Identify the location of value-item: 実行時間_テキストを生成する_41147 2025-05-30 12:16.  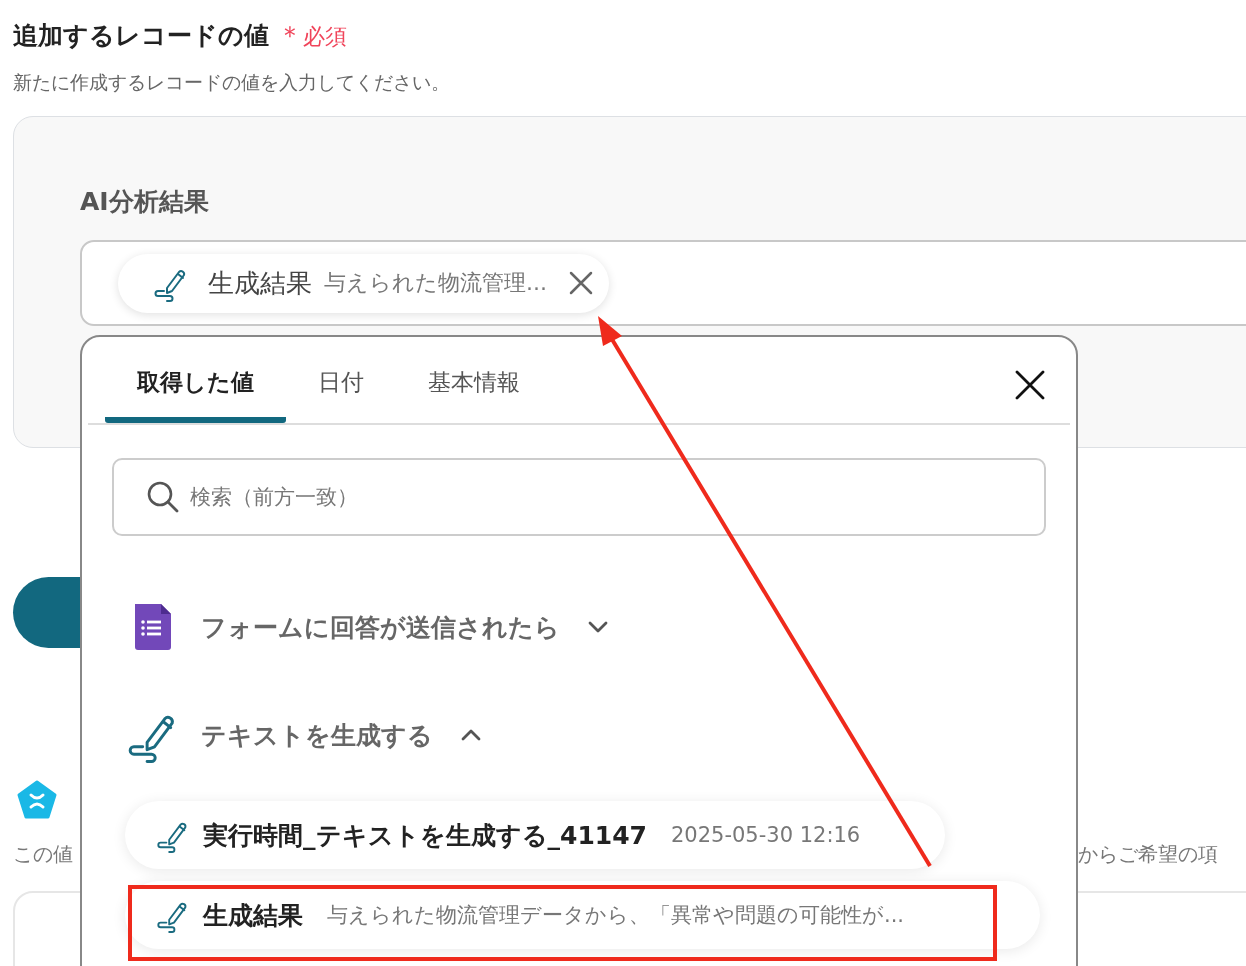
(535, 835).